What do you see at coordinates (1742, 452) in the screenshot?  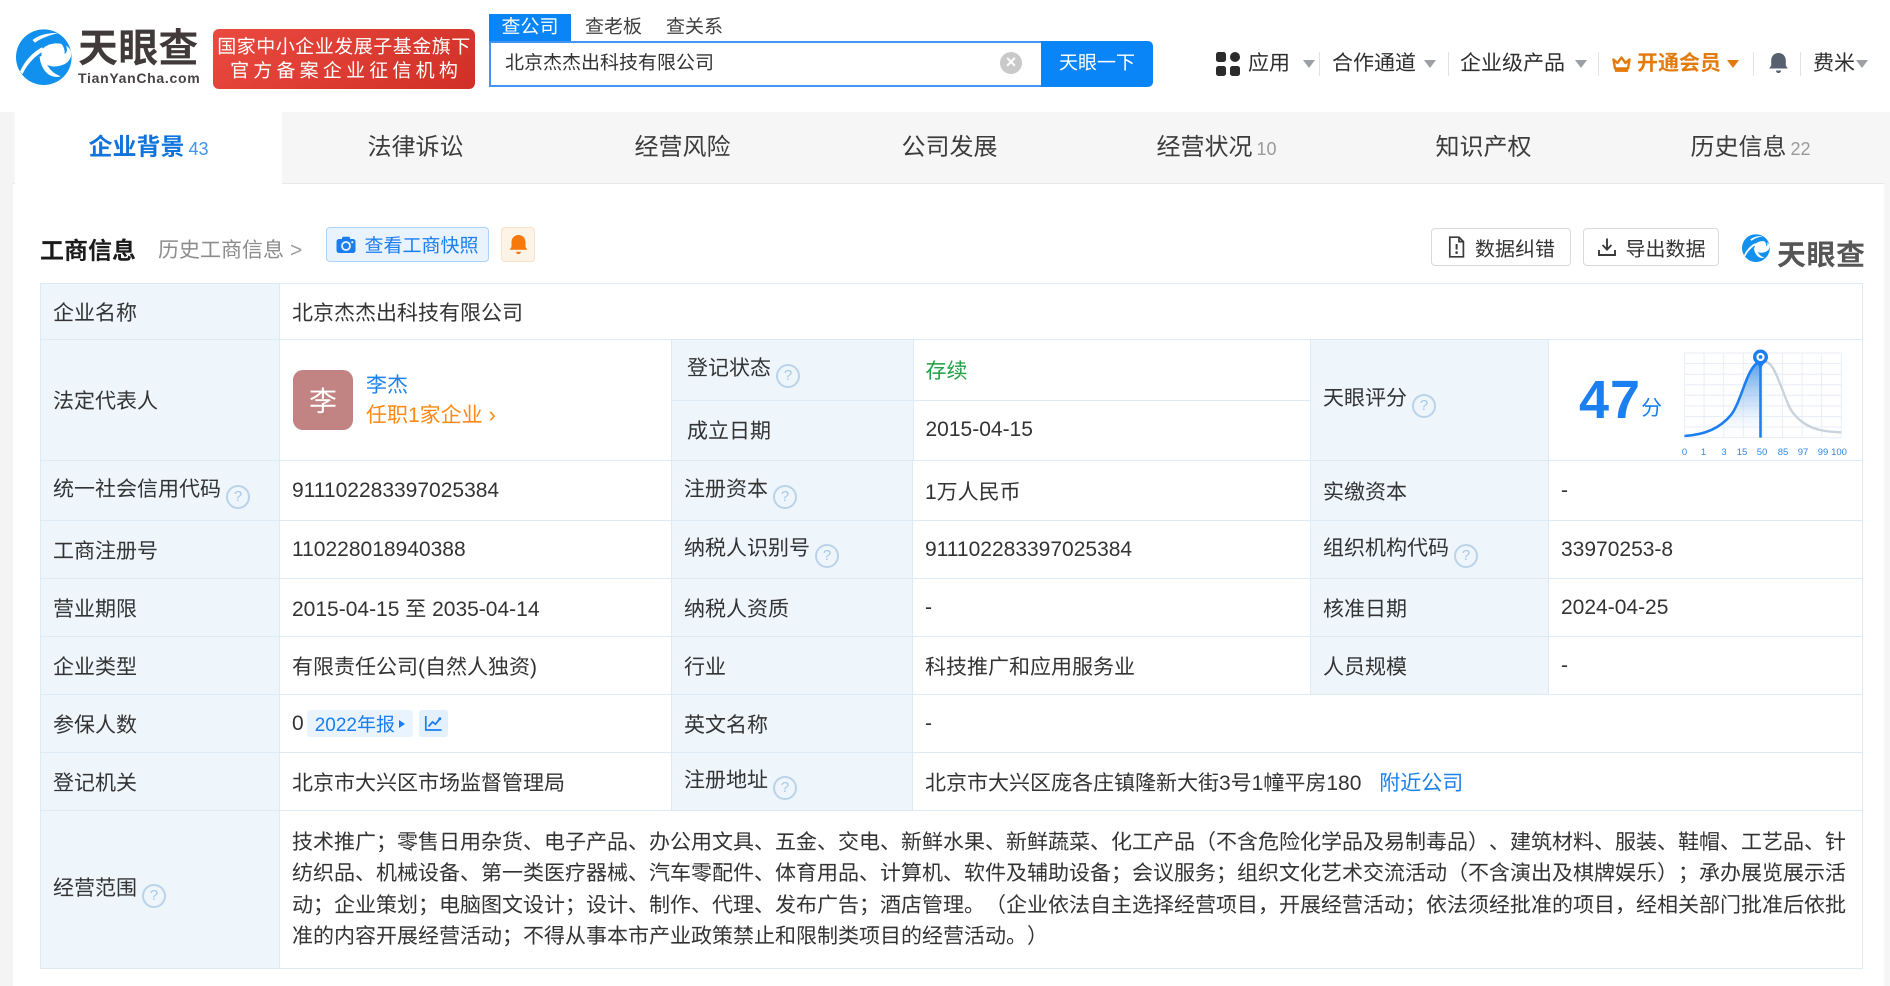 I see `svg-text: 15` at bounding box center [1742, 452].